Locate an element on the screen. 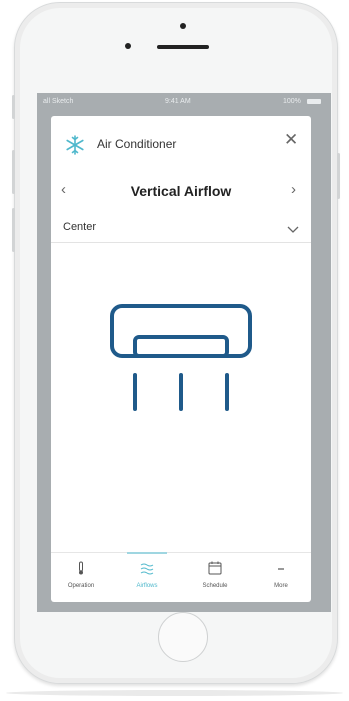  bottom-tab-bar: Operation Airflows Schedule More is located at coordinates (181, 577).